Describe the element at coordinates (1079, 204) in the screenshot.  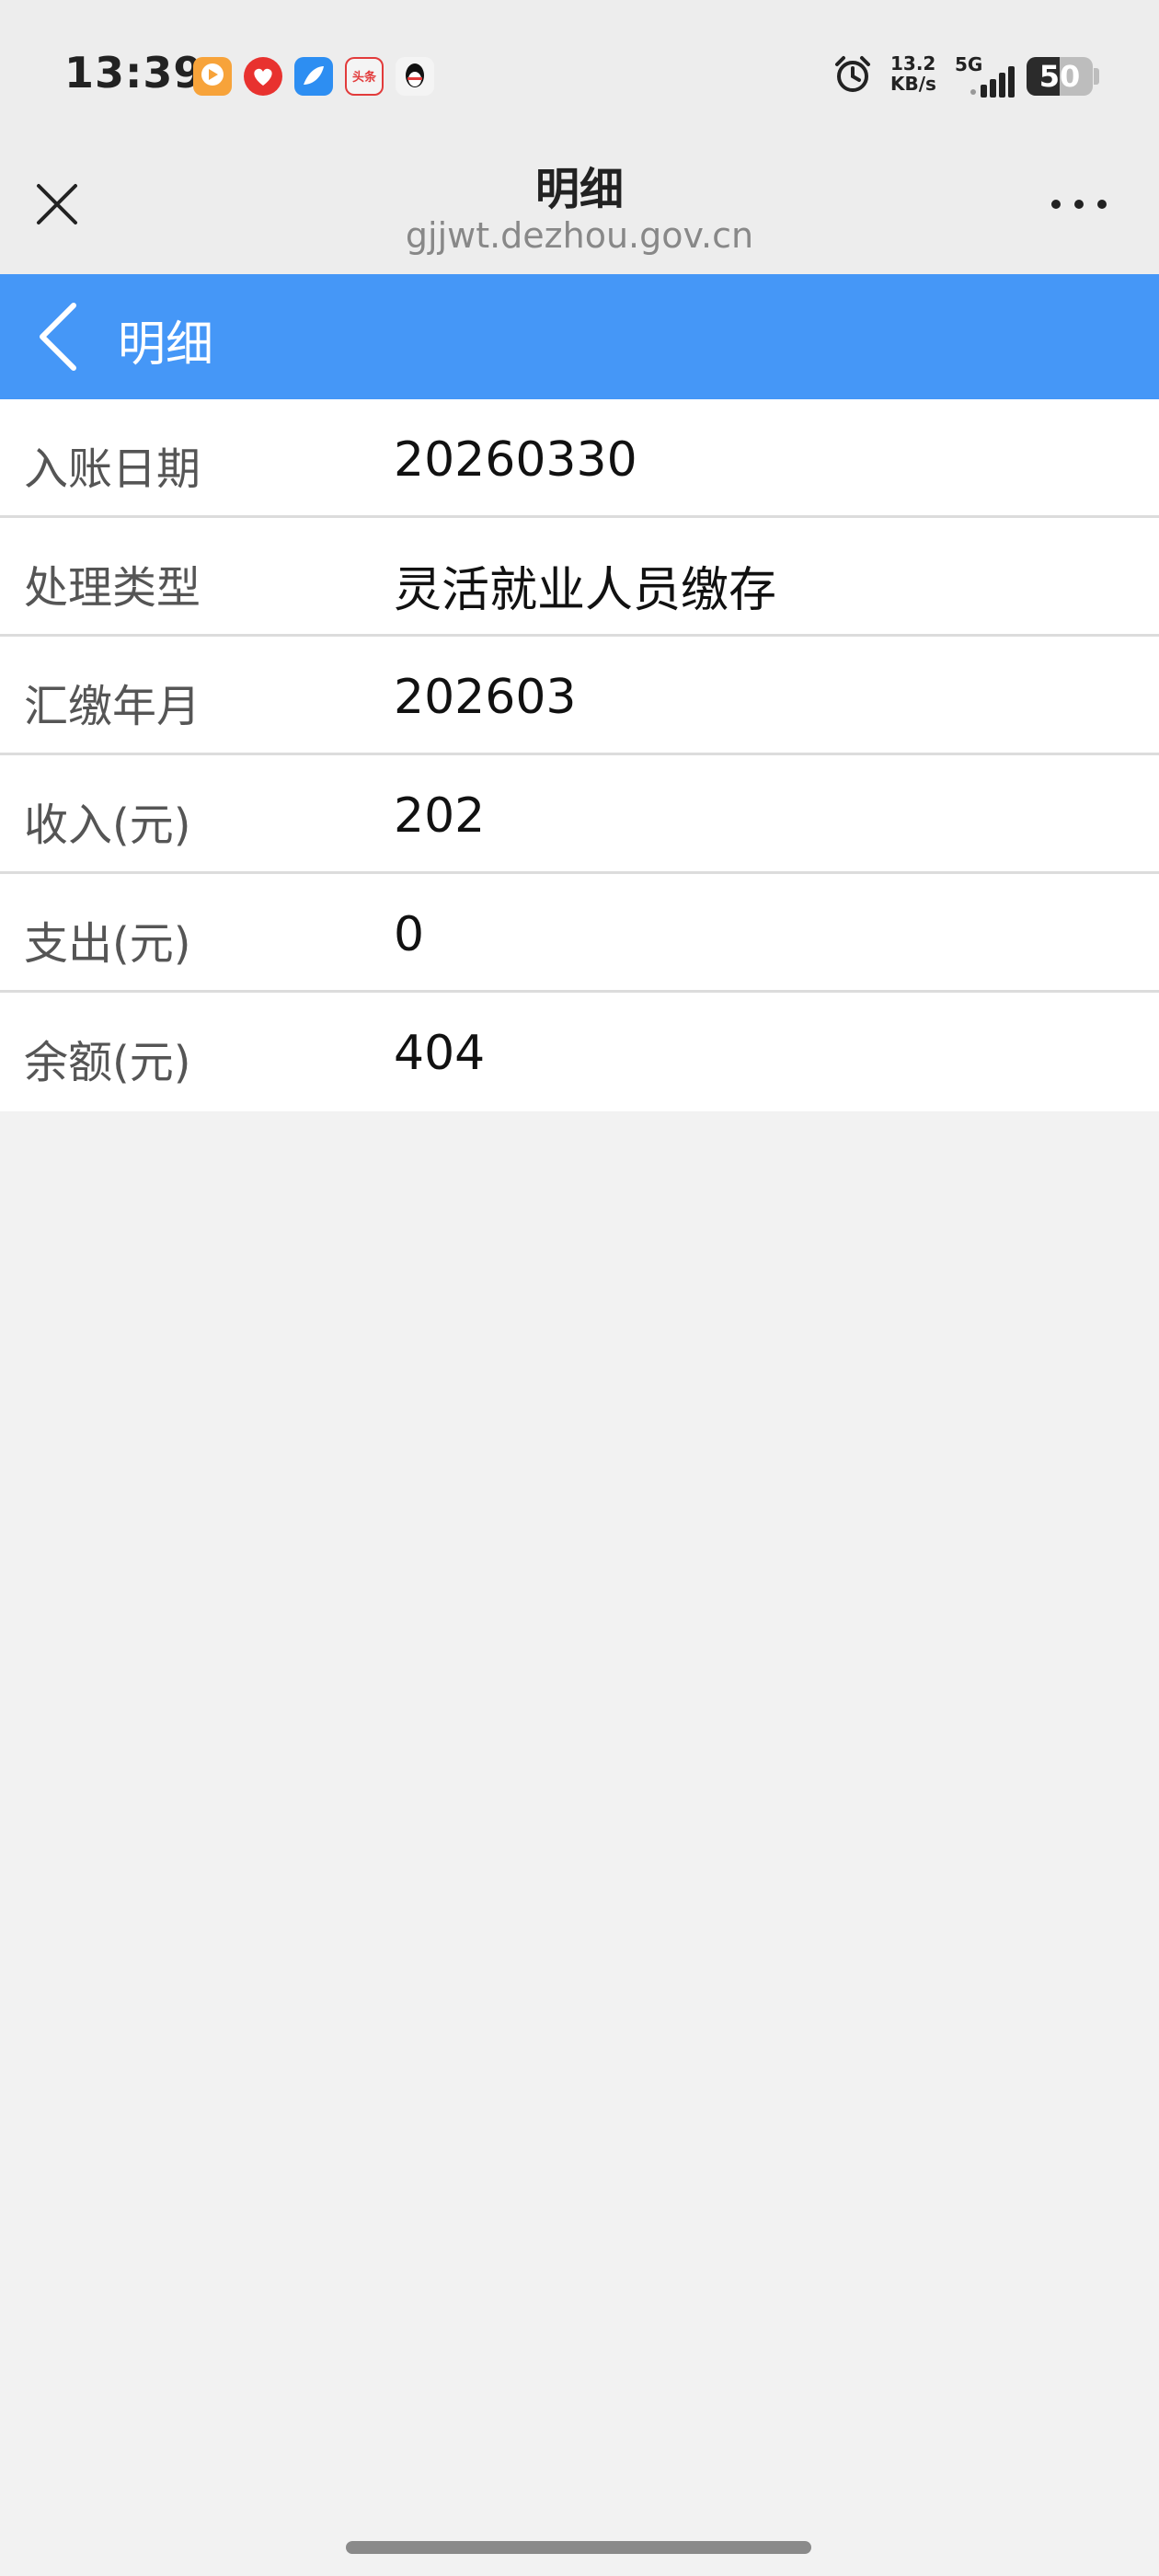
I see `more-options-icon` at that location.